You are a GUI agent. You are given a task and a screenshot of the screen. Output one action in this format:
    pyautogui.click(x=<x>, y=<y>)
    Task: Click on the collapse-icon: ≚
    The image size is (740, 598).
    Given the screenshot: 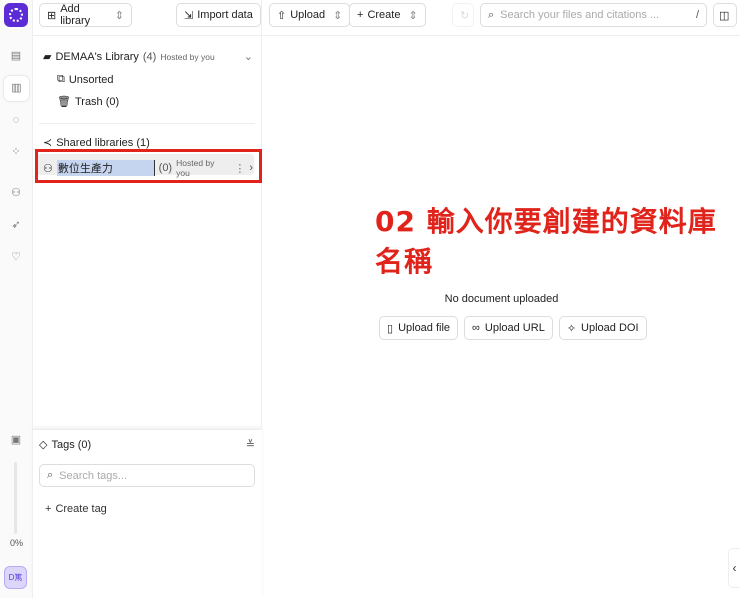 What is the action you would take?
    pyautogui.click(x=250, y=444)
    